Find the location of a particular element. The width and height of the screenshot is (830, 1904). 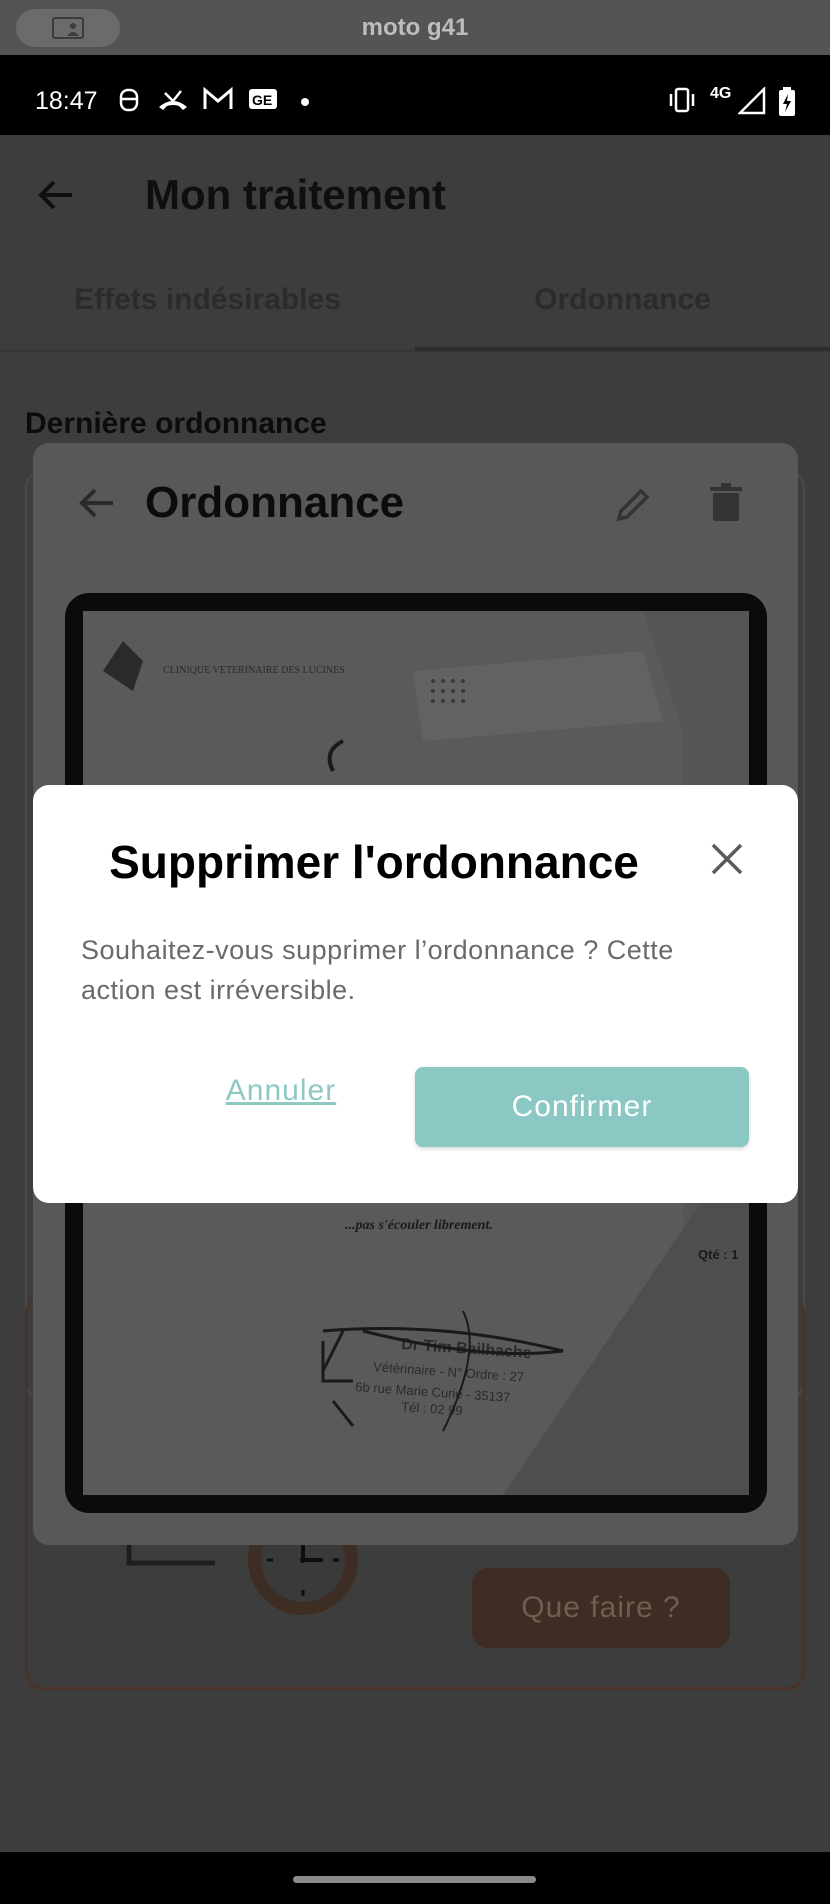

page-title: Mon traitement is located at coordinates (296, 194).